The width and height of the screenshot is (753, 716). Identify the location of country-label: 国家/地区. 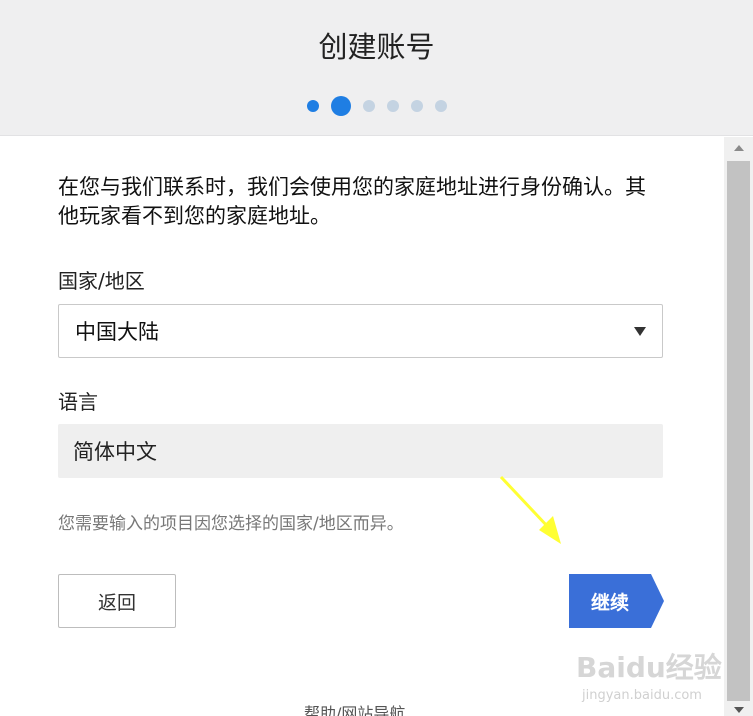
(101, 281).